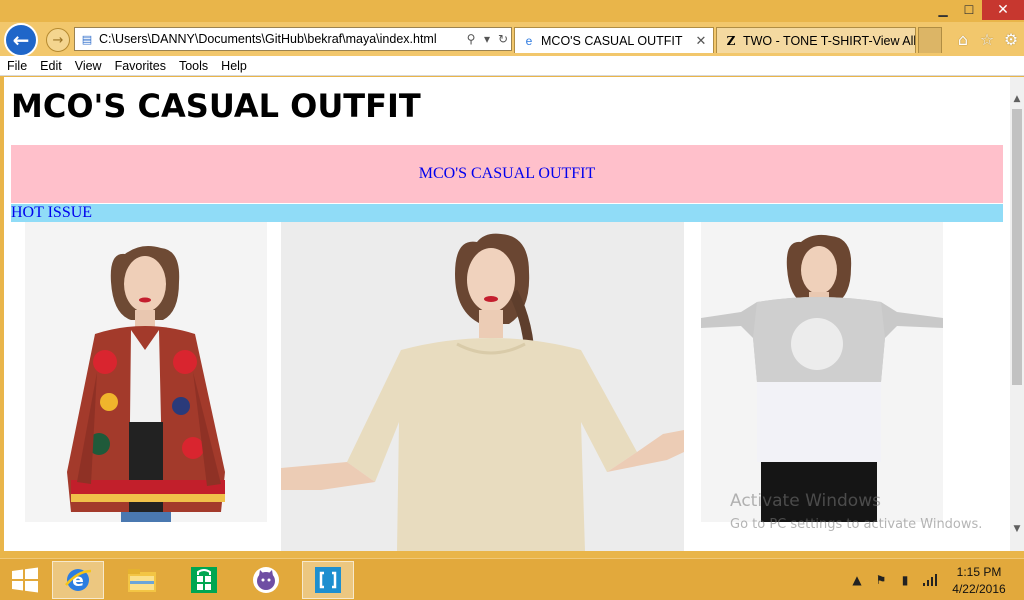 This screenshot has width=1024, height=600. I want to click on search-icon: ⚲, so click(471, 39).